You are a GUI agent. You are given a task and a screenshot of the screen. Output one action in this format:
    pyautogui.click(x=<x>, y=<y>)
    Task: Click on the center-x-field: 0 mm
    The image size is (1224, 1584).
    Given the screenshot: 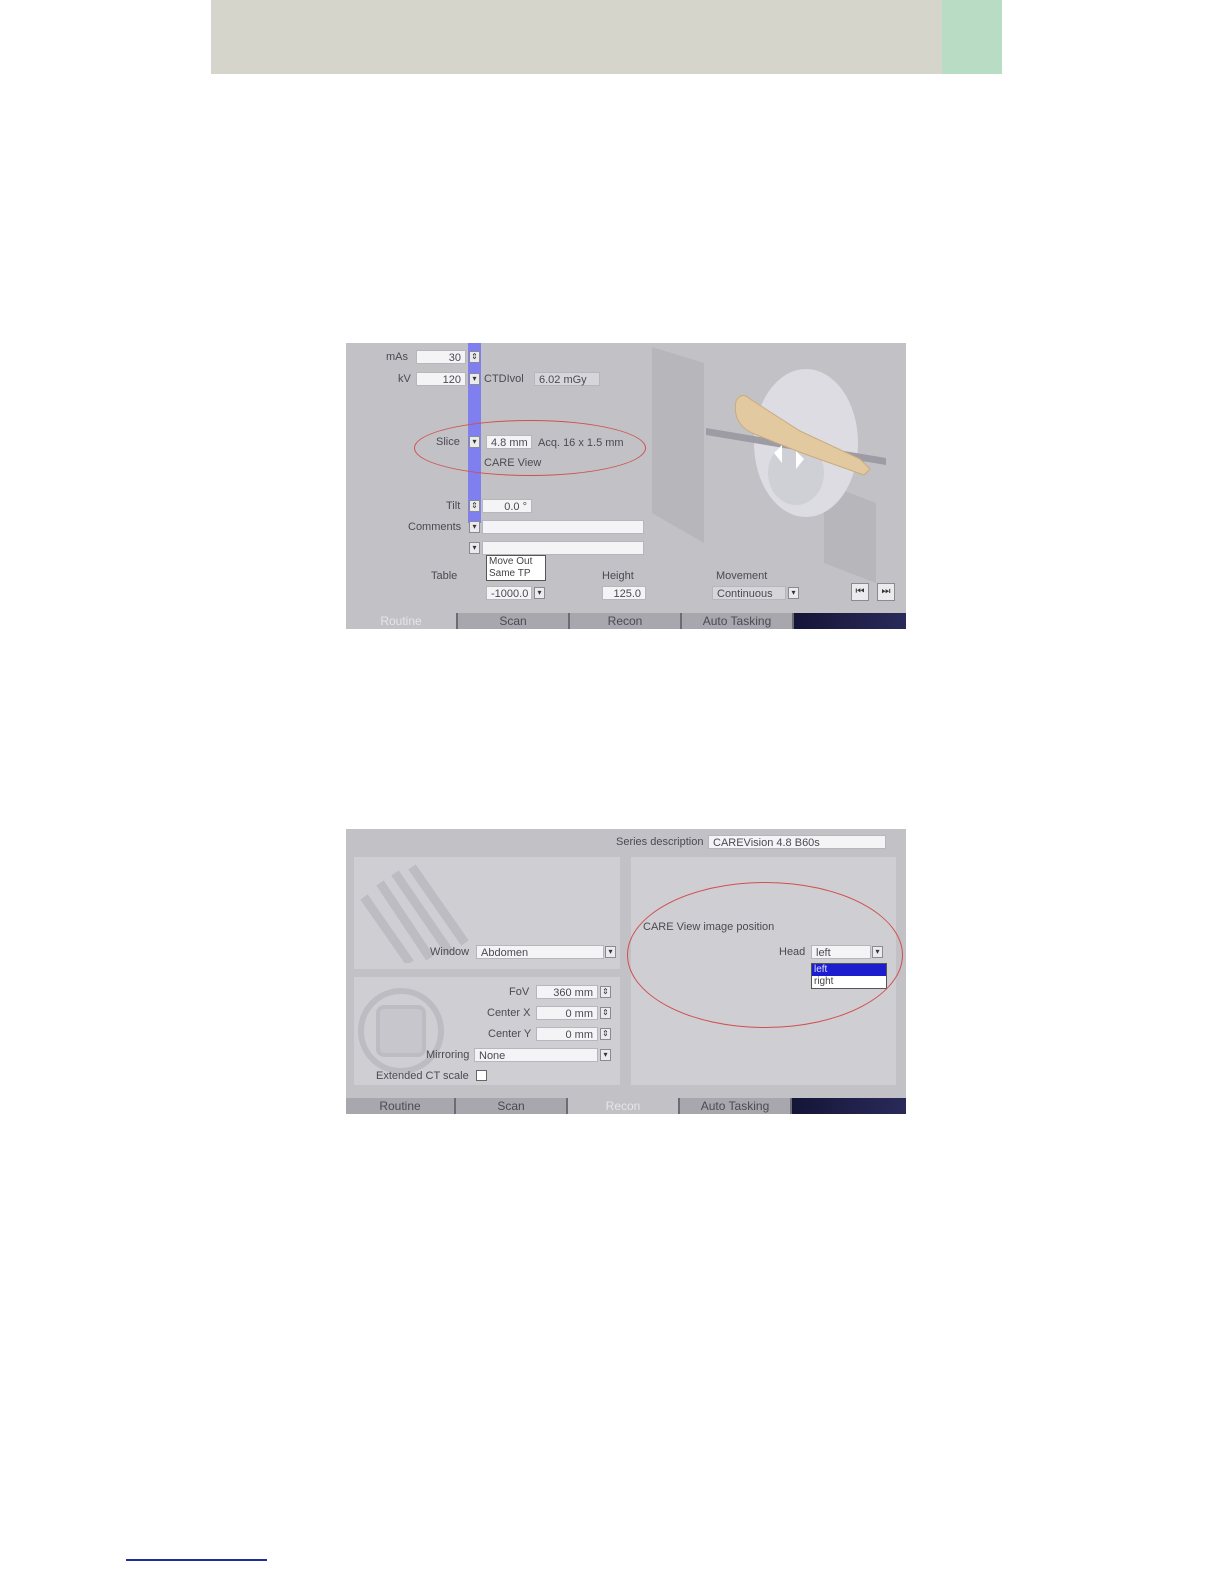 What is the action you would take?
    pyautogui.click(x=567, y=1013)
    